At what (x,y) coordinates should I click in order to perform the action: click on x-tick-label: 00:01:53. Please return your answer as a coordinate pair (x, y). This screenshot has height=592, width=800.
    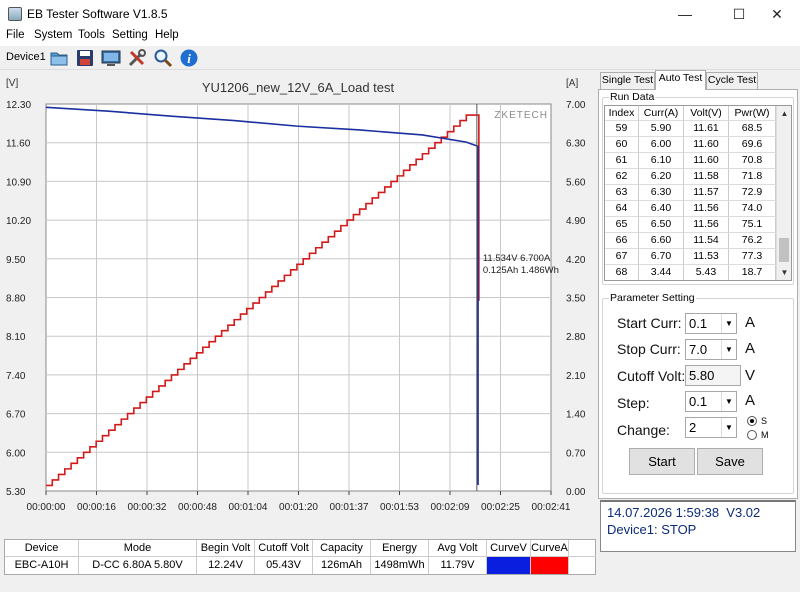
    Looking at the image, I should click on (399, 507).